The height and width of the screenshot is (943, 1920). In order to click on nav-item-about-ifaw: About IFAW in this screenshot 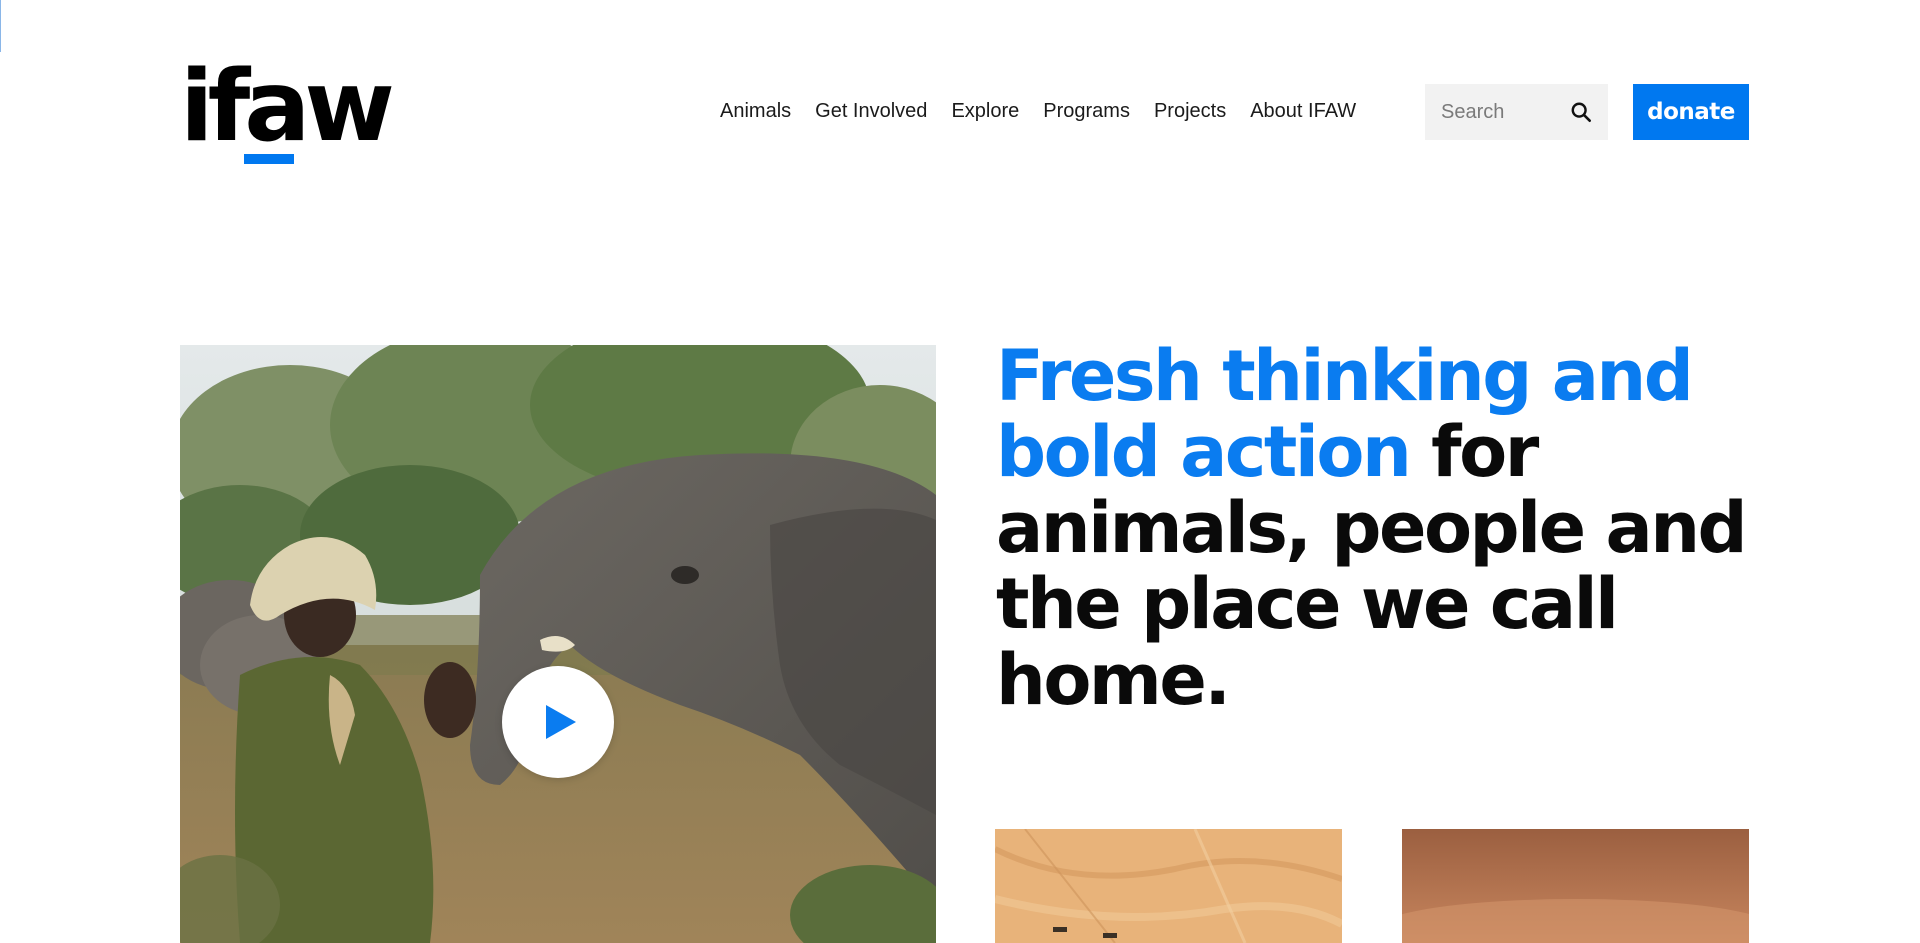, I will do `click(1303, 111)`.